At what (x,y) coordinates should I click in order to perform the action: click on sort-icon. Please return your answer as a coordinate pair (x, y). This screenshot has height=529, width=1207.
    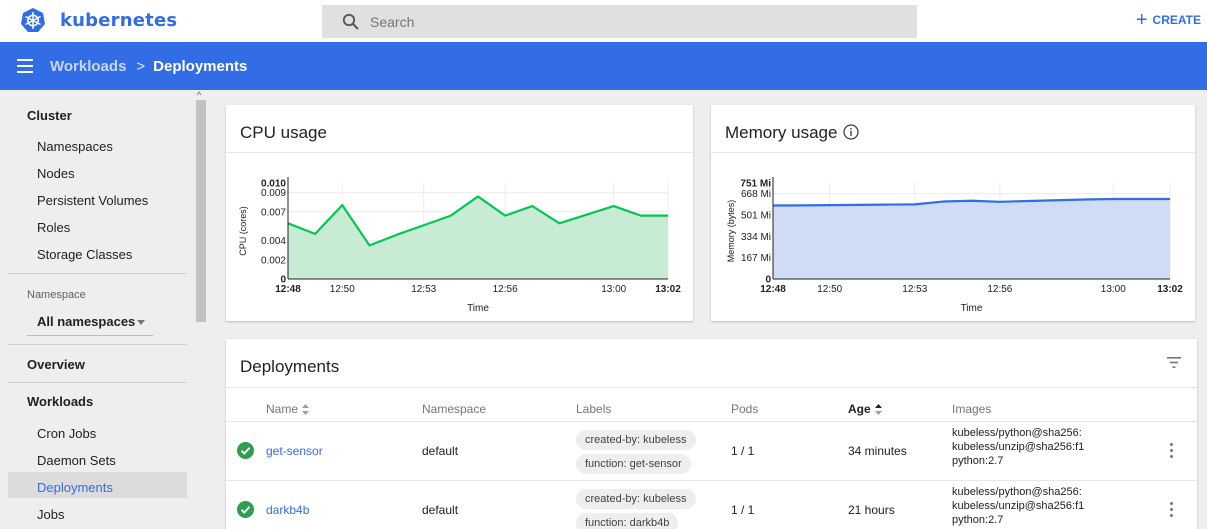
    Looking at the image, I should click on (878, 410).